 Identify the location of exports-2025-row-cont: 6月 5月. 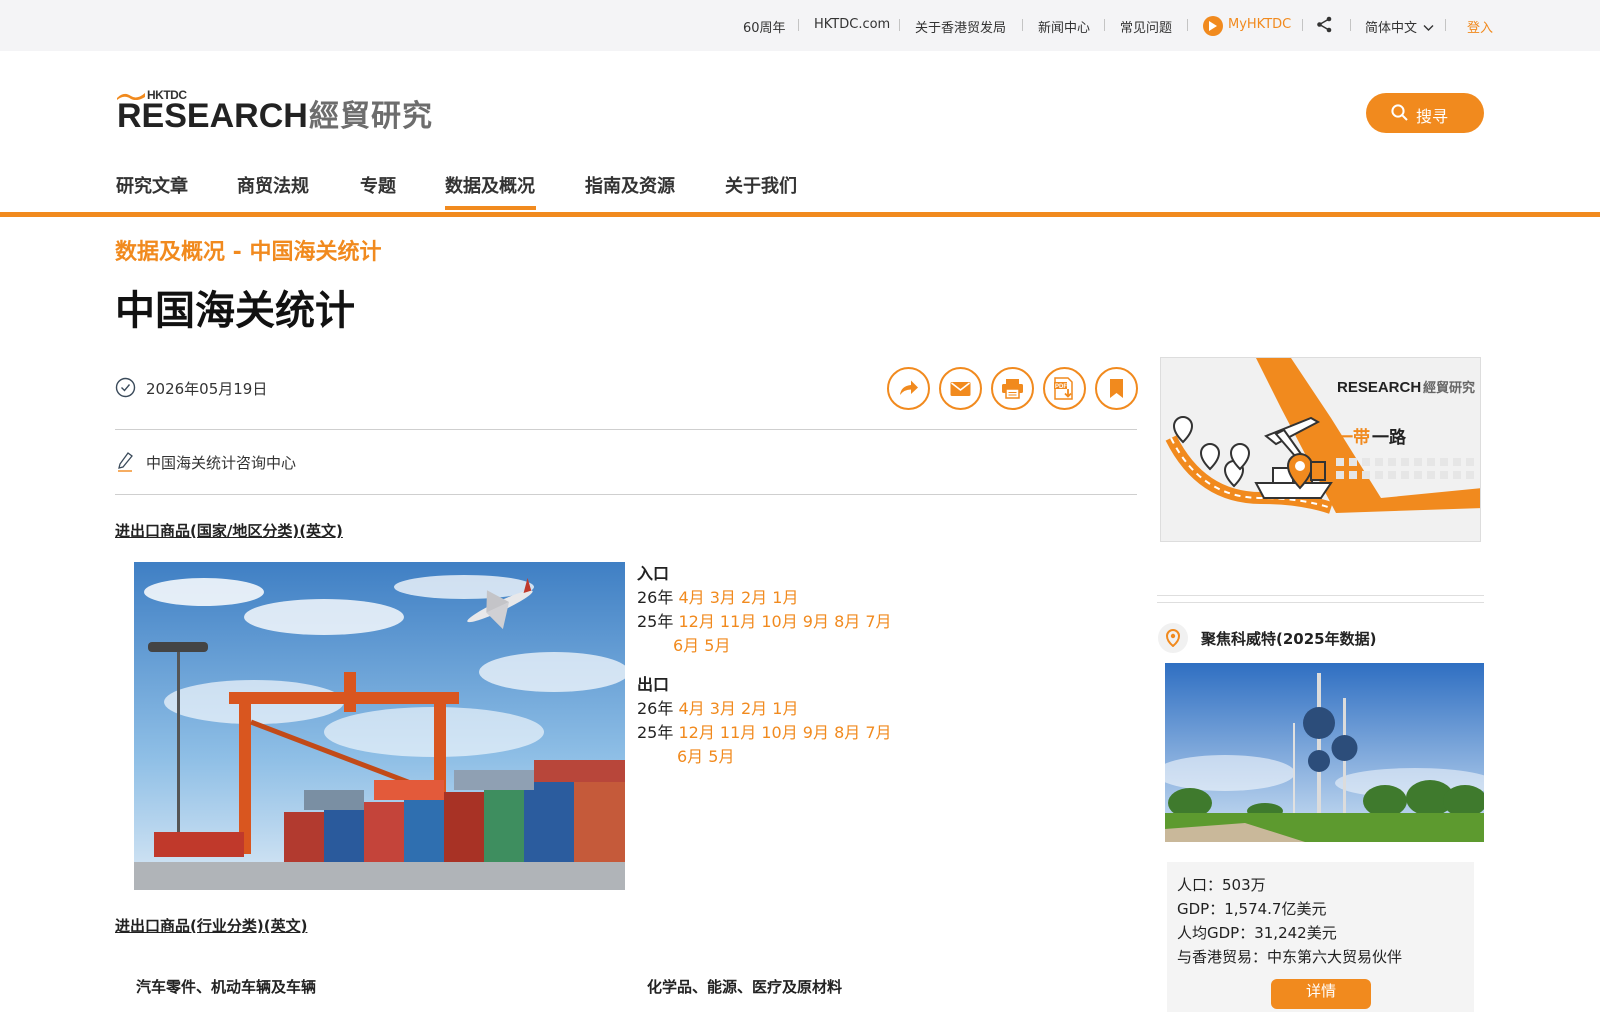
(764, 757).